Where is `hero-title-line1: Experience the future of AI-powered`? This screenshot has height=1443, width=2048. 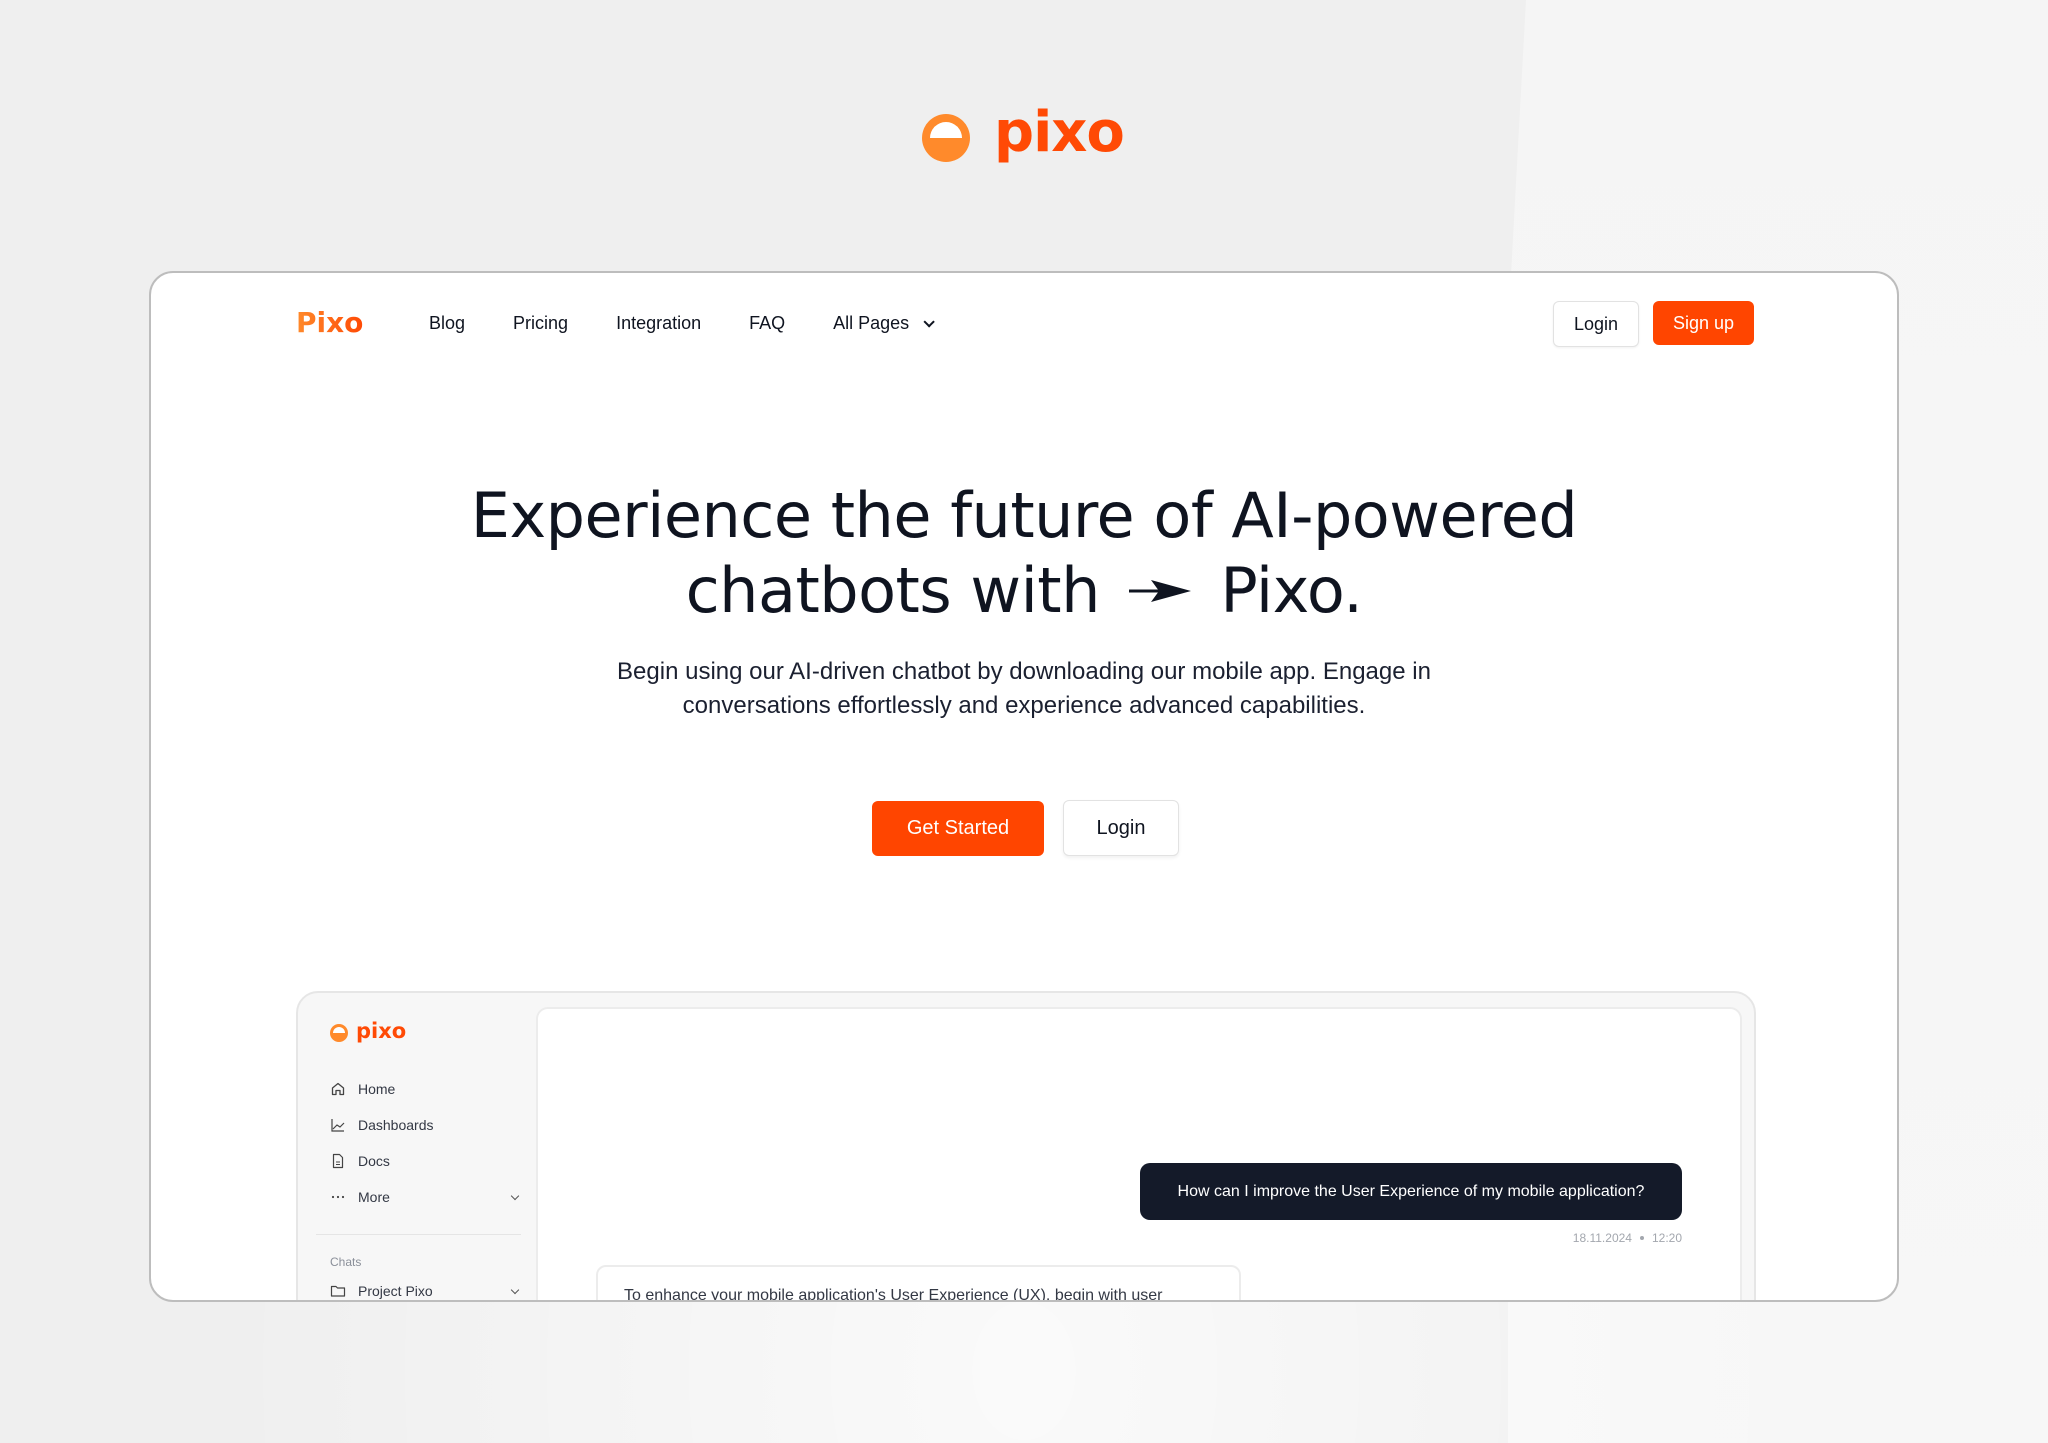 hero-title-line1: Experience the future of AI-powered is located at coordinates (1024, 515).